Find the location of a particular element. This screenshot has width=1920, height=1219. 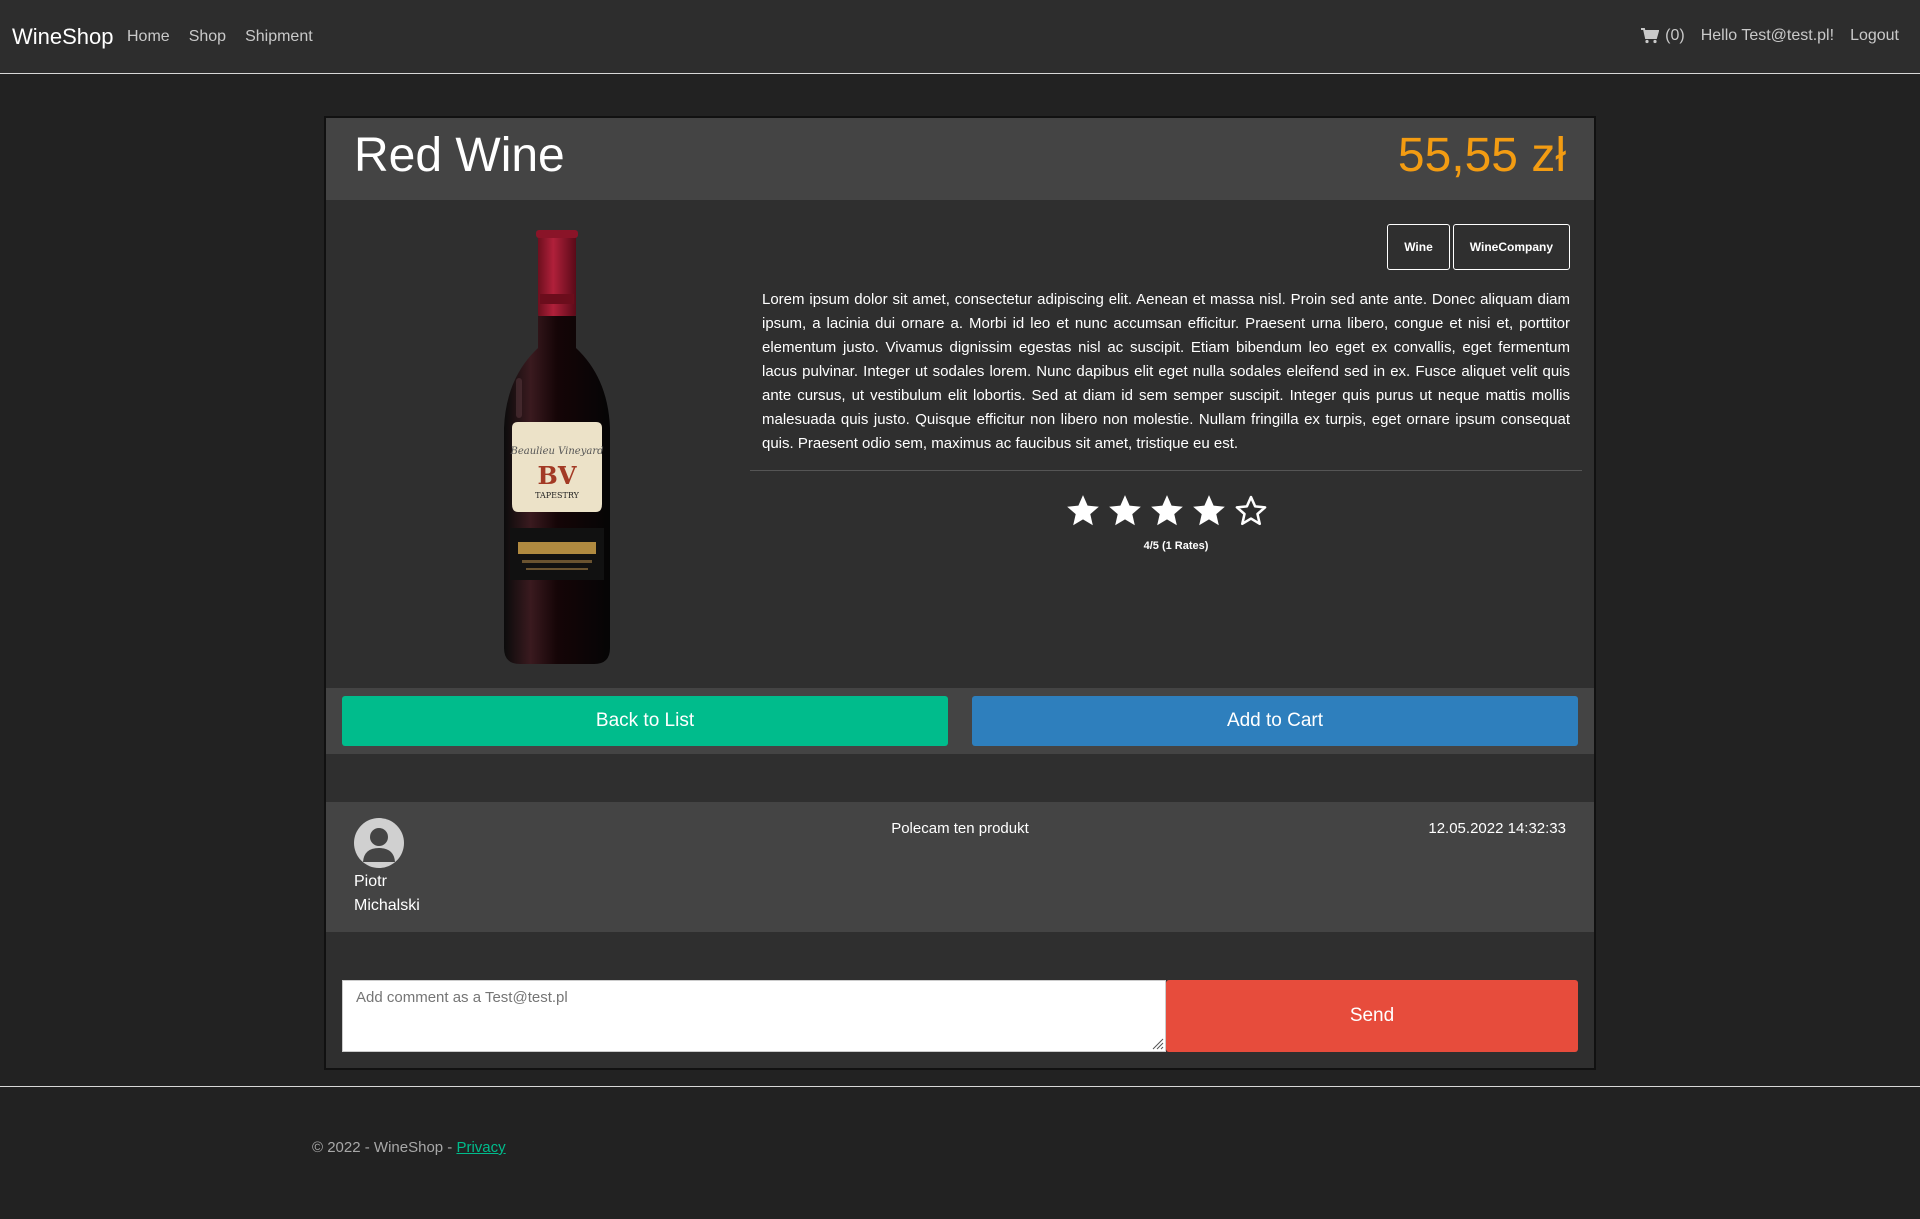

product-price: 55,55 zł is located at coordinates (1481, 155).